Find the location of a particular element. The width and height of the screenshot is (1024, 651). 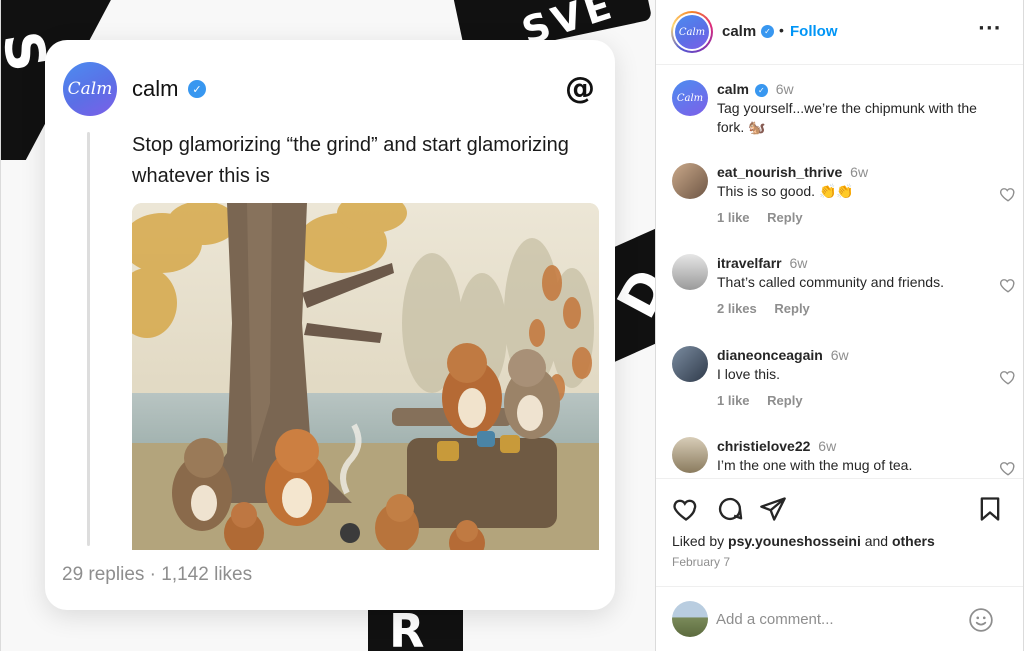

comment-text: That’s called community and friends. is located at coordinates (830, 282).